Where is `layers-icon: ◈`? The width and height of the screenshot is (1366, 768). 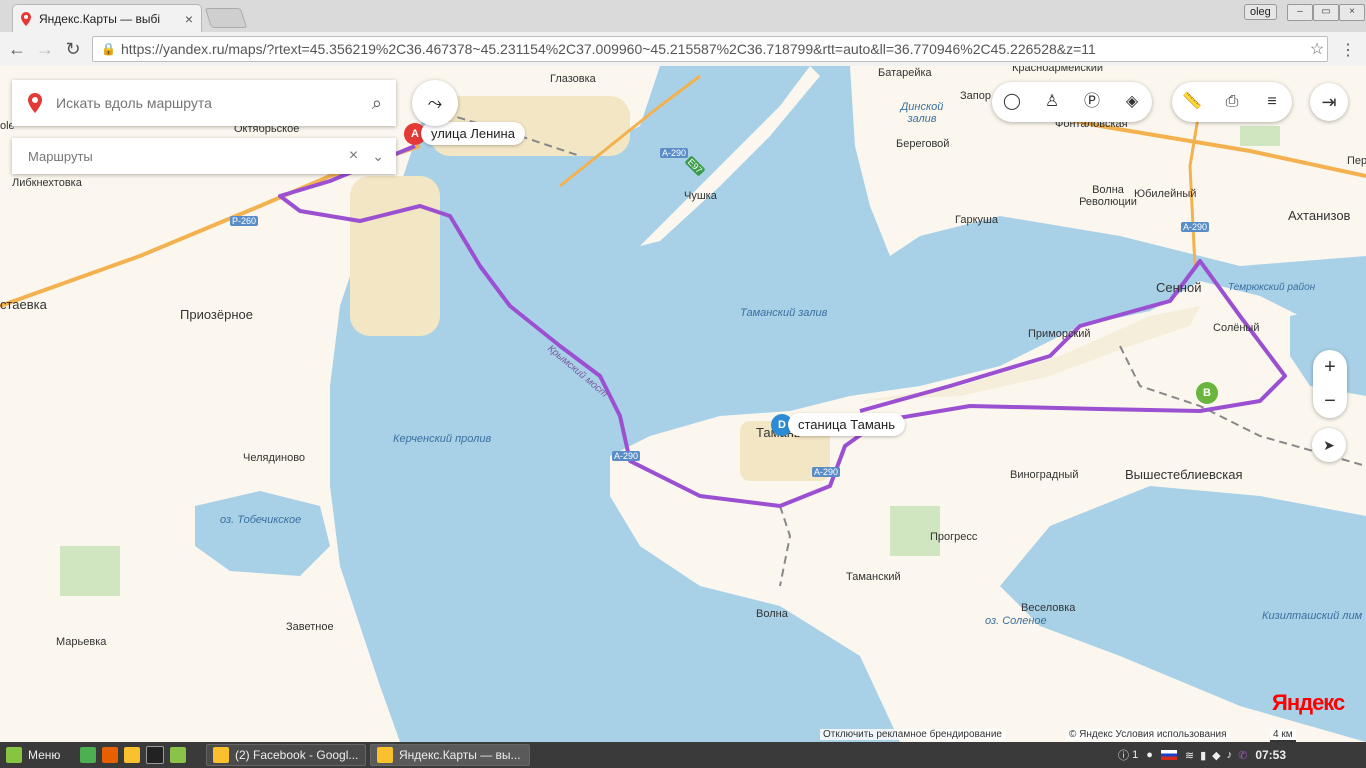
layers-icon: ◈ is located at coordinates (1132, 102).